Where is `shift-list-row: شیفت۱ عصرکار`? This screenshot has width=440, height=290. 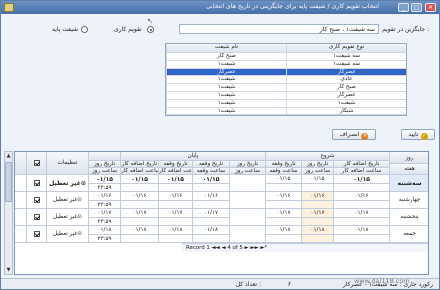
shift-list-row: شیفت۱ عصرکار is located at coordinates (286, 95).